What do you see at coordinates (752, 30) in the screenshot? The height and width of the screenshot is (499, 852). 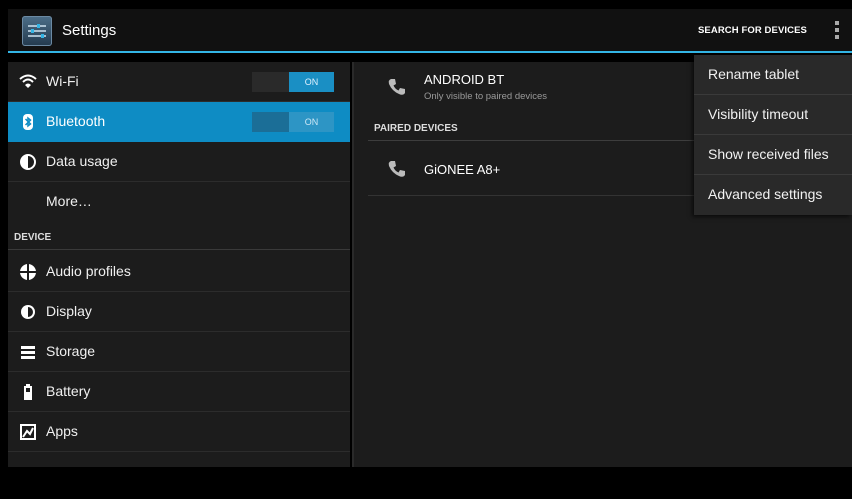 I see `search-for-devices-button: SEARCH FOR DEVICES` at bounding box center [752, 30].